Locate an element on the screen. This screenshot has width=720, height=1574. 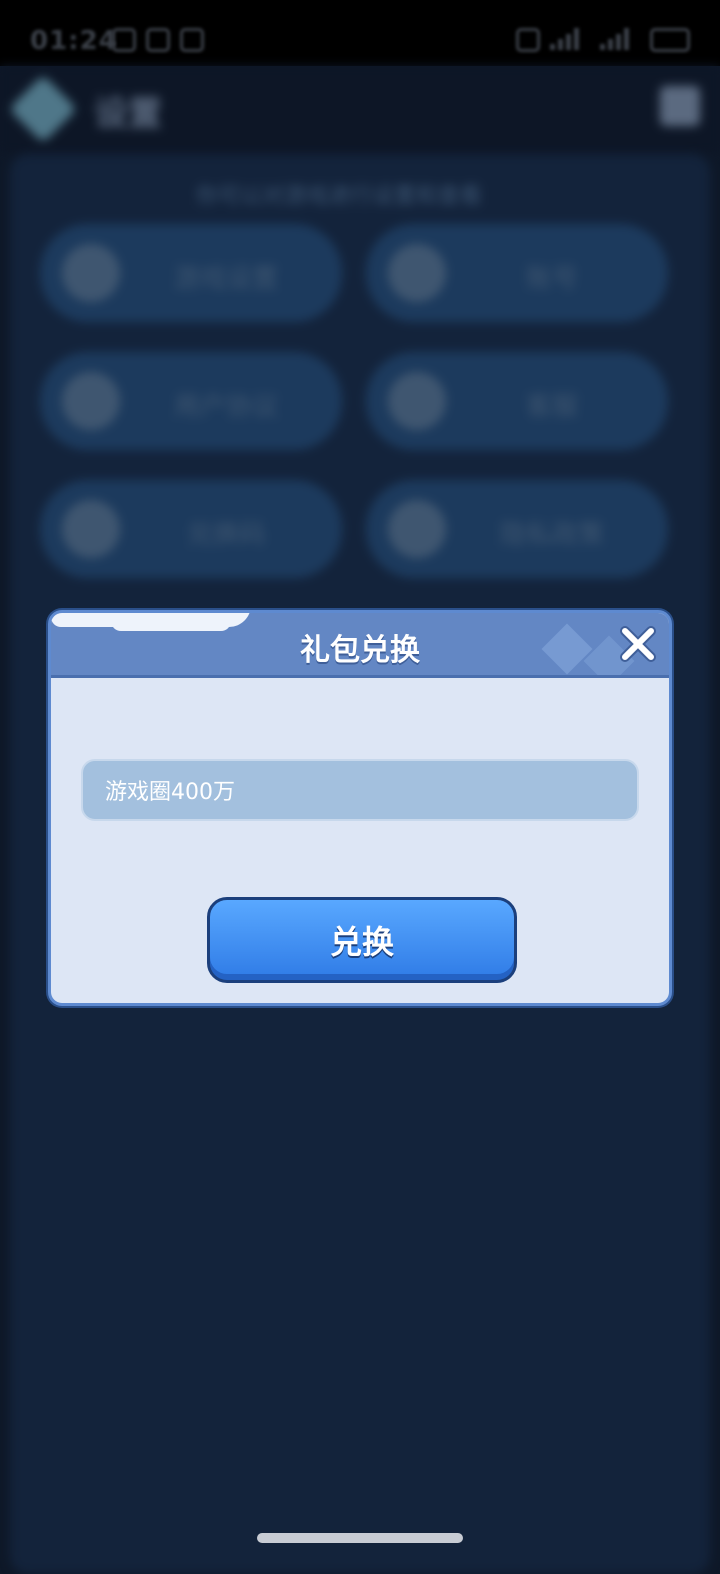
tile-game-settings: 游戏设置 is located at coordinates (191, 273).